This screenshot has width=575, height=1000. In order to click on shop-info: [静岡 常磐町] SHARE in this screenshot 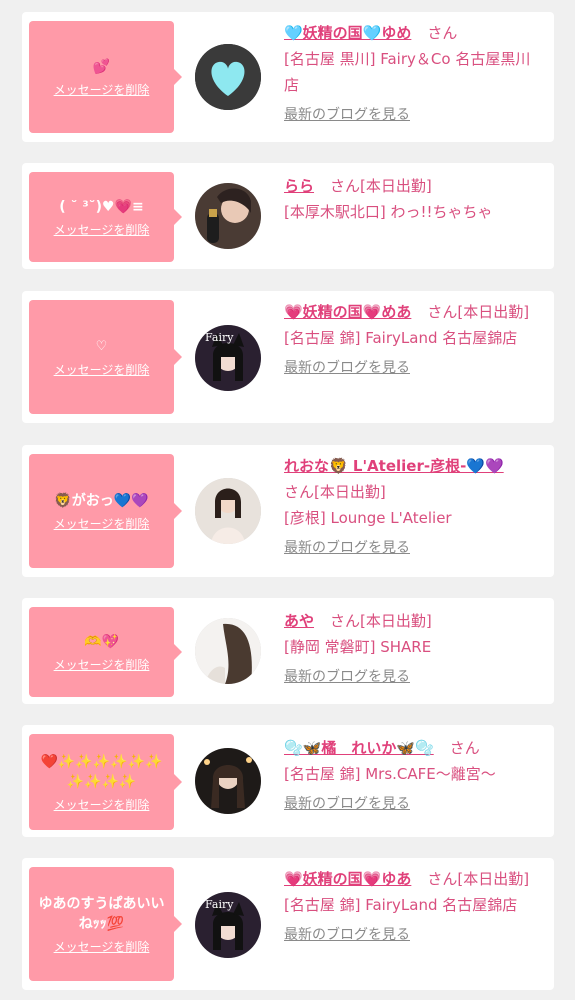, I will do `click(358, 647)`.